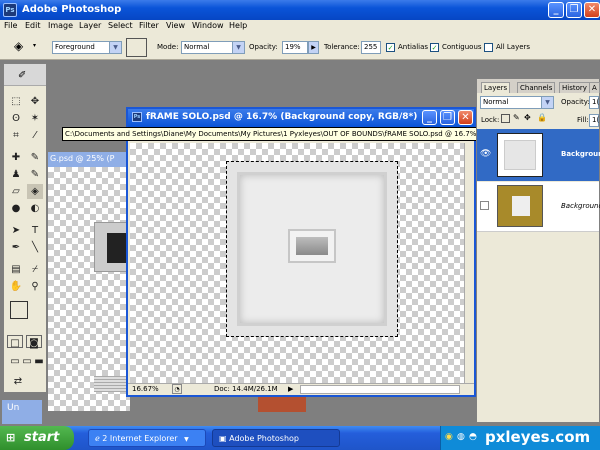  I want to click on fill-input: 1(, so click(594, 120).